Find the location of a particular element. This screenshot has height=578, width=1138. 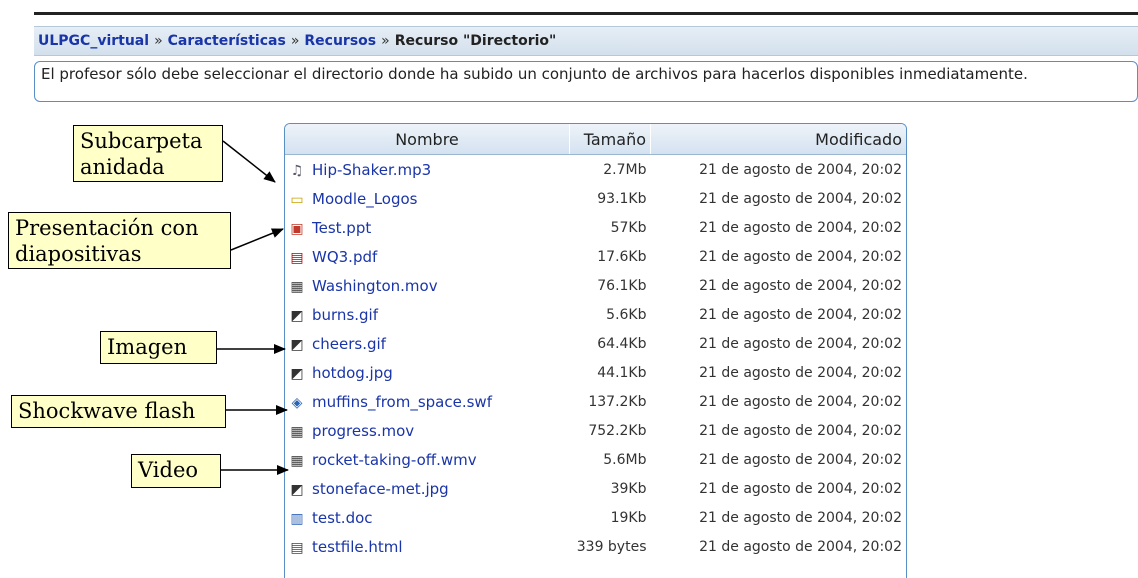

arrow-subfolder is located at coordinates (249, 161).